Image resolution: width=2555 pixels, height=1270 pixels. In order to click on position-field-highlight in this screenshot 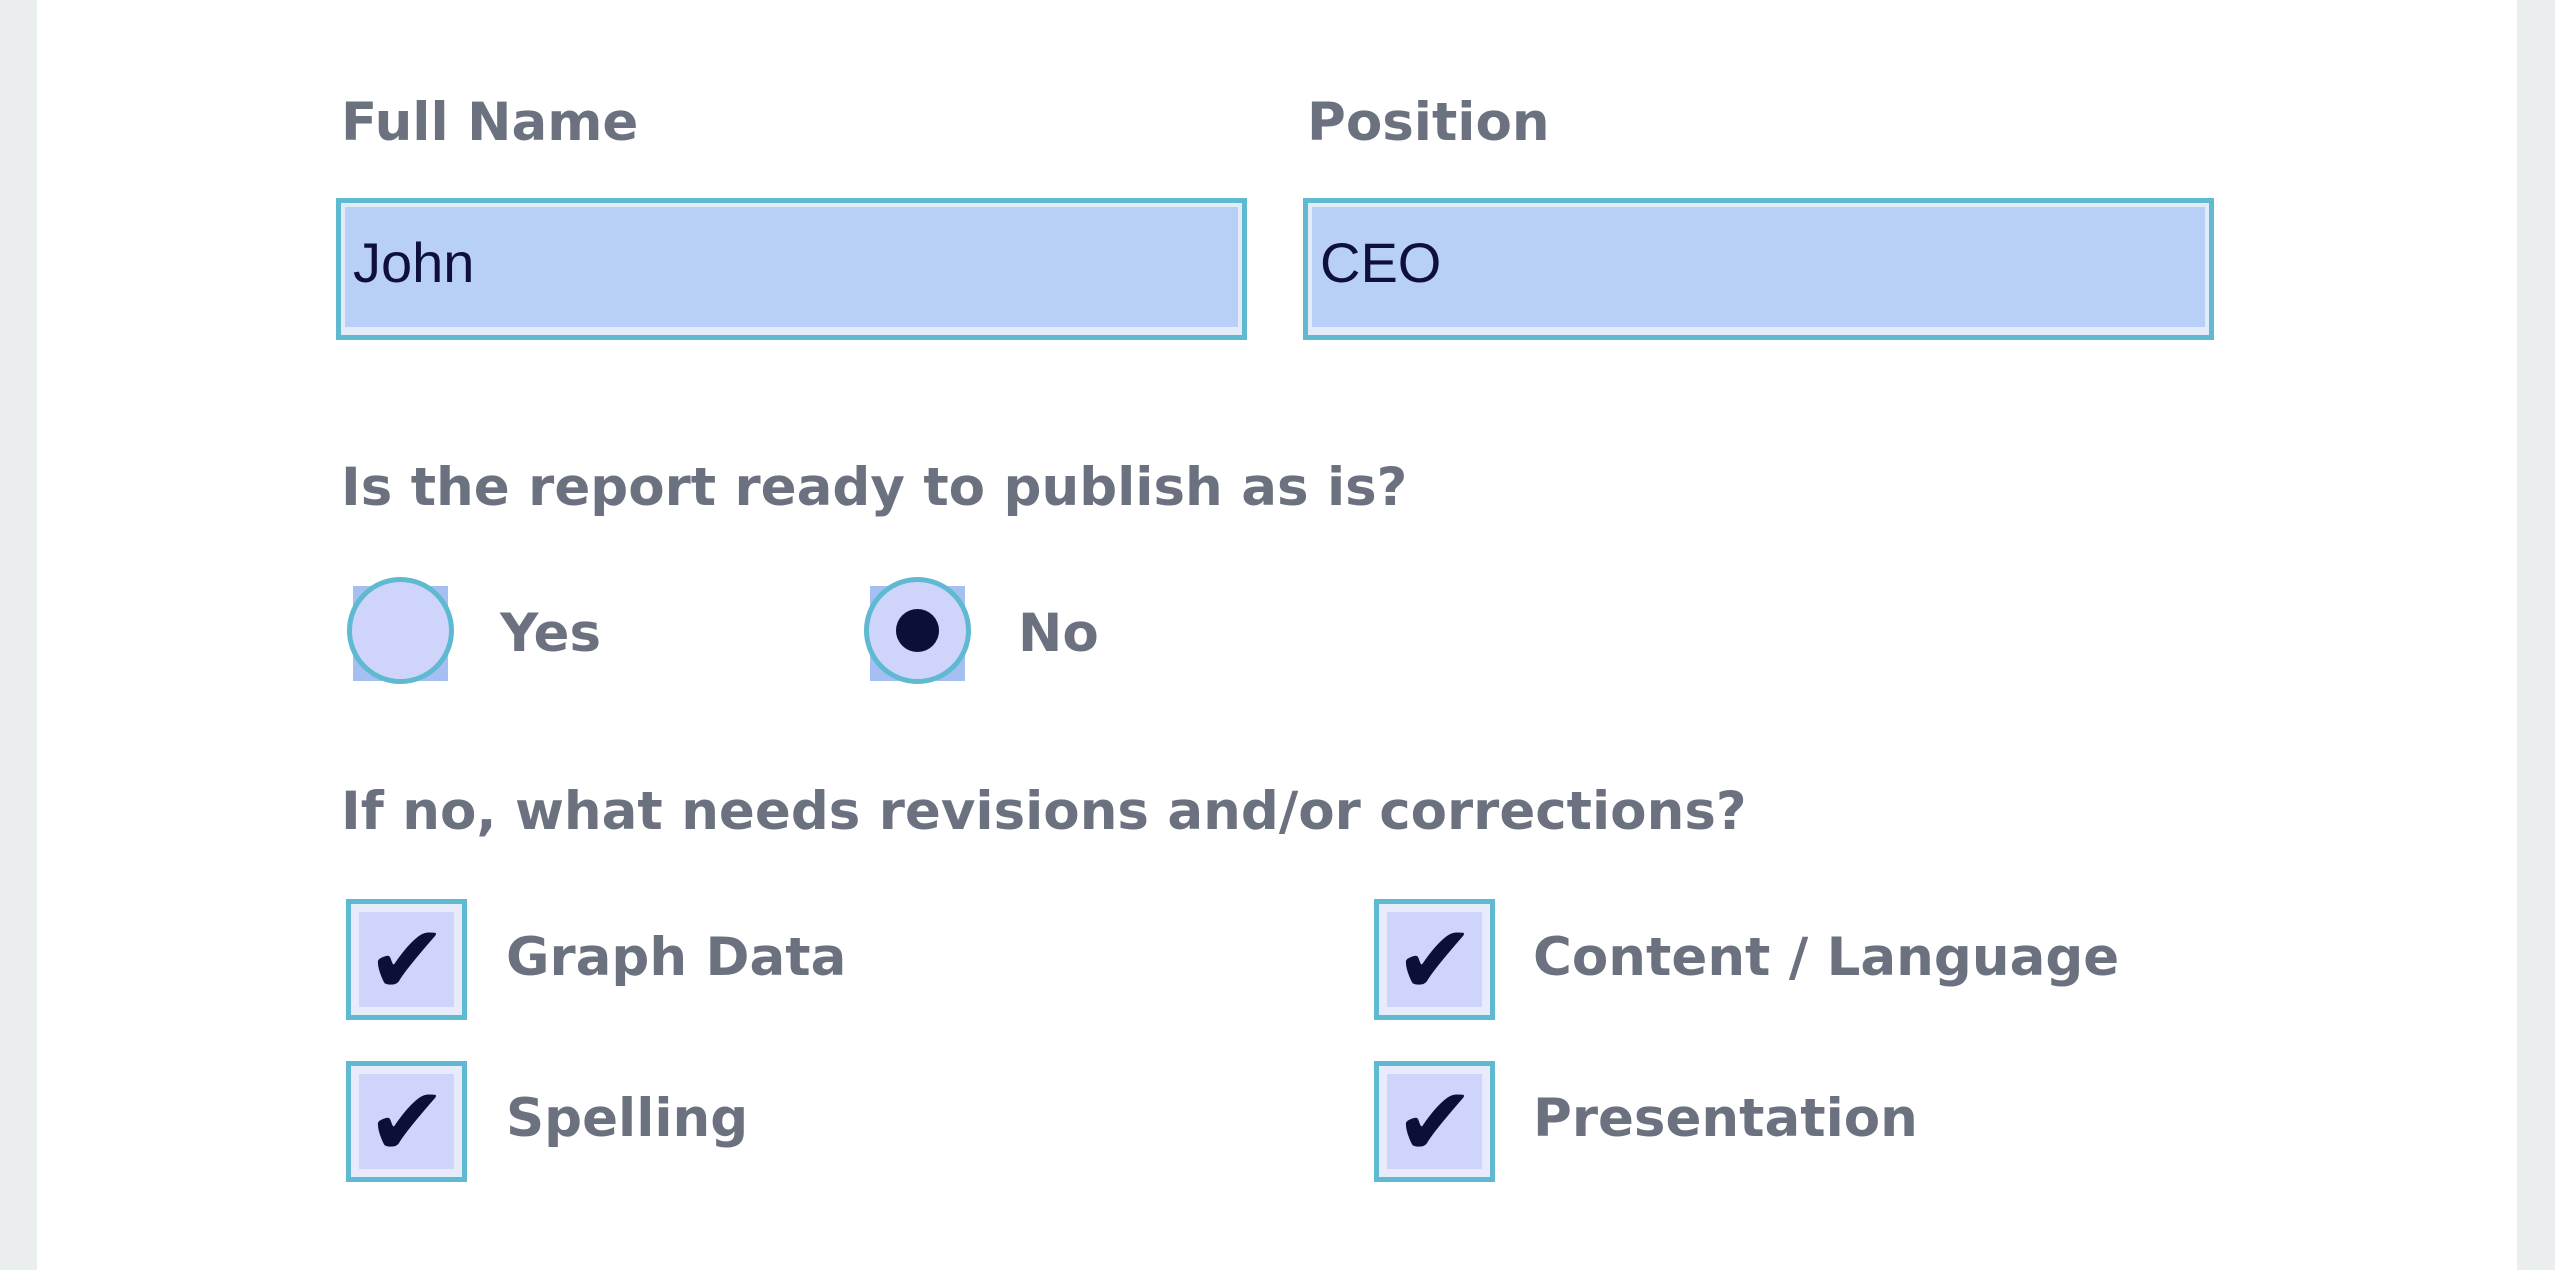, I will do `click(1758, 267)`.